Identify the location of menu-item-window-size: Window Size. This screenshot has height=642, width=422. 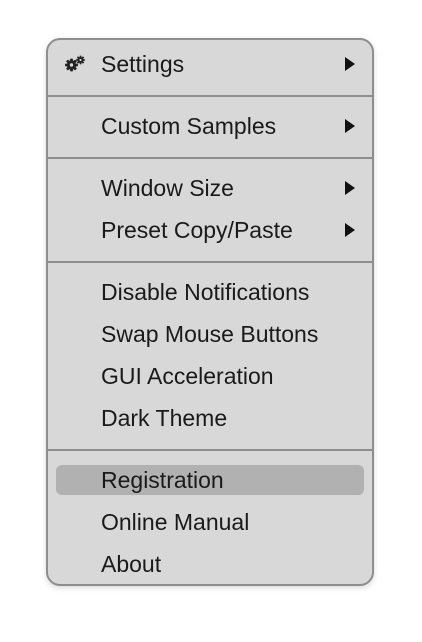
(210, 188).